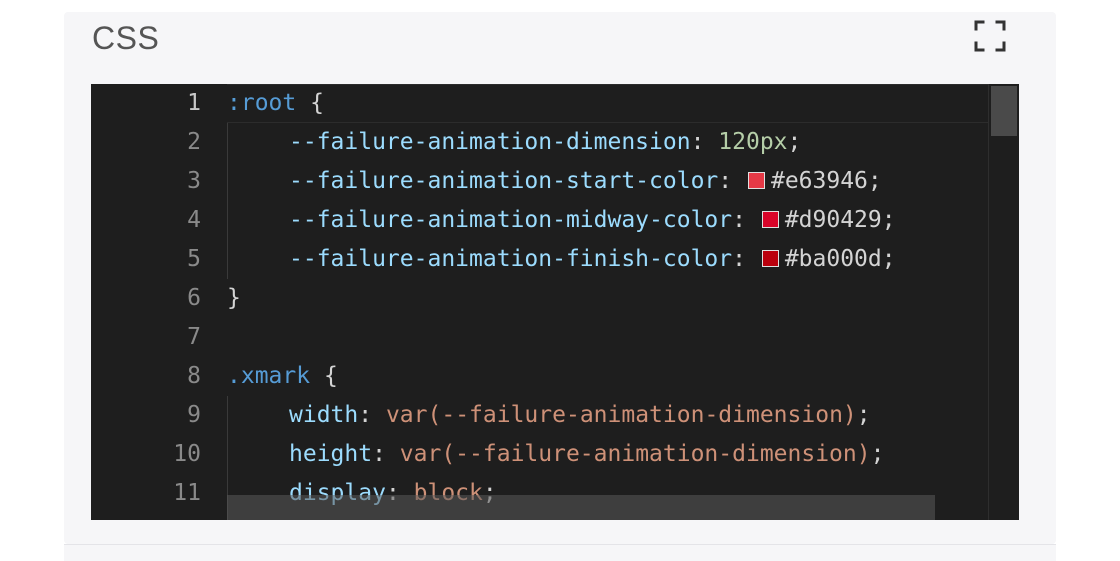 Image resolution: width=1120 pixels, height=561 pixels. What do you see at coordinates (560, 552) in the screenshot?
I see `panel-footer-divider` at bounding box center [560, 552].